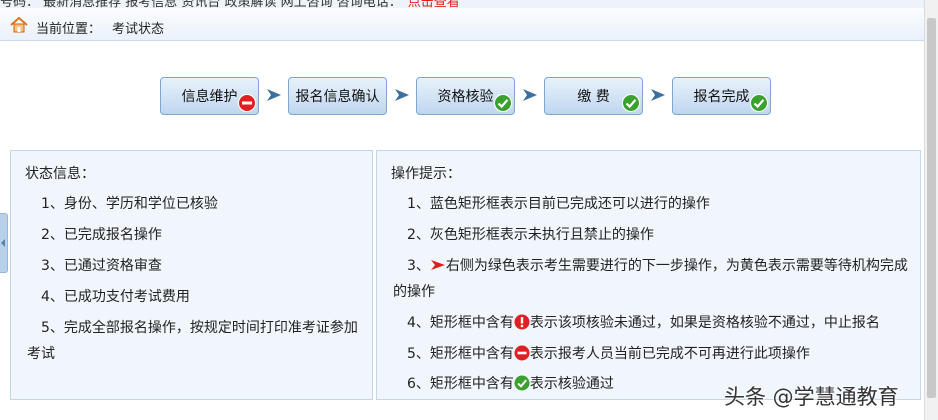  What do you see at coordinates (462, 24) in the screenshot?
I see `breadcrumb: 当前位置： 考试状态` at bounding box center [462, 24].